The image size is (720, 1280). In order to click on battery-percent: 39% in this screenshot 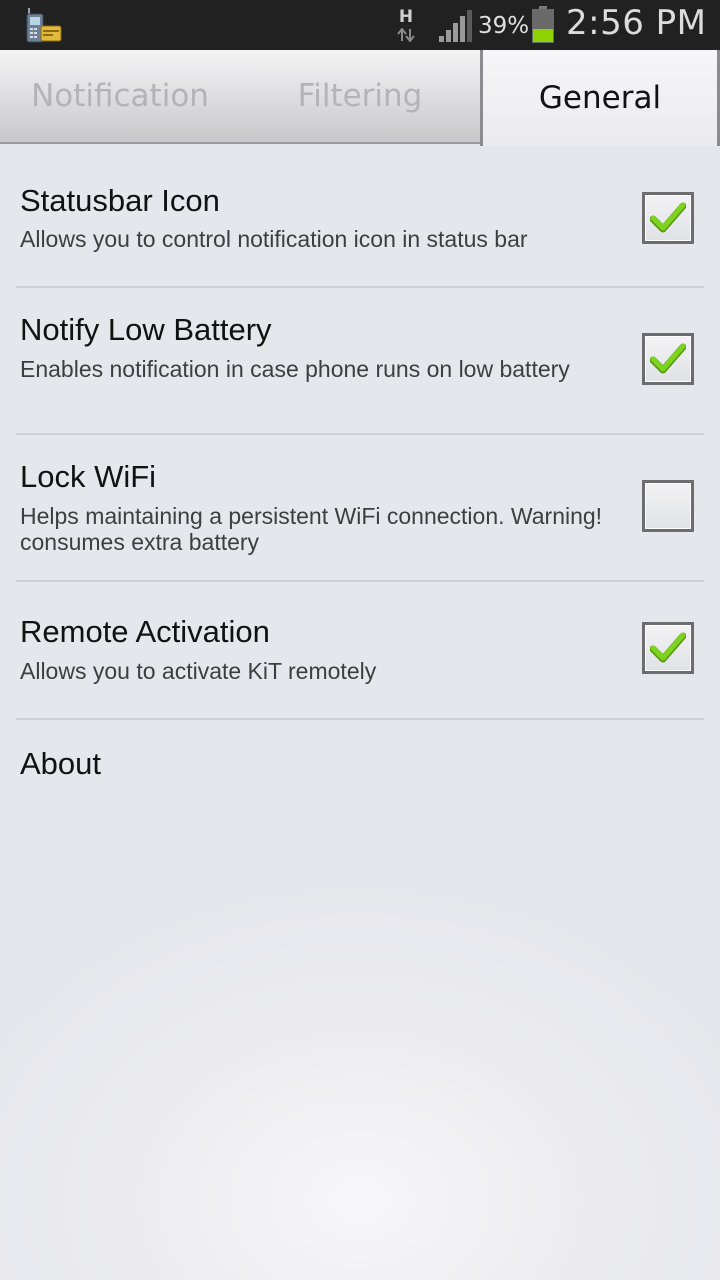, I will do `click(504, 26)`.